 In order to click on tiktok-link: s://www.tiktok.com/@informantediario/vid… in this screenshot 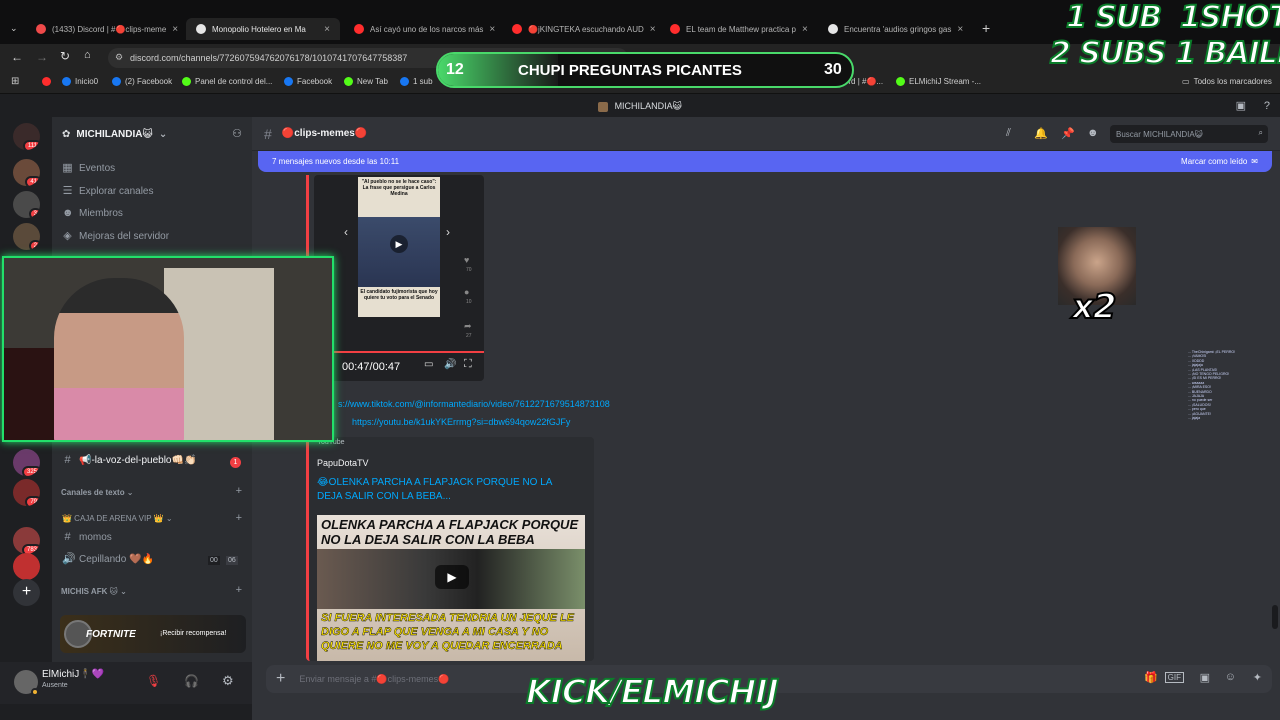, I will do `click(474, 404)`.